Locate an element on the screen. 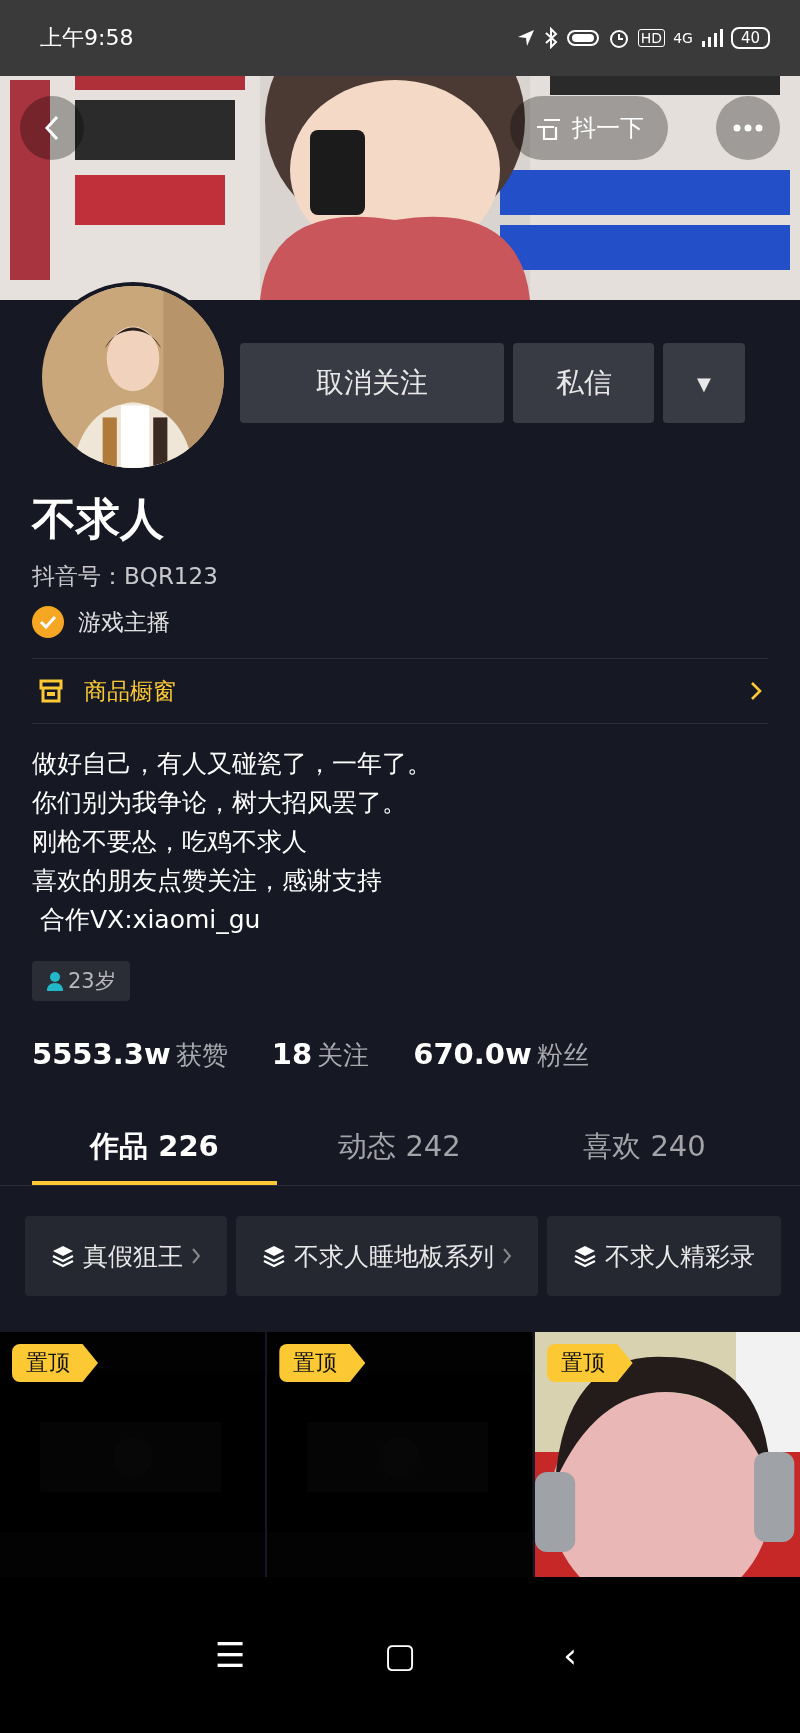 Image resolution: width=800 pixels, height=1733 pixels. tab: 喜欢 240 is located at coordinates (644, 1149).